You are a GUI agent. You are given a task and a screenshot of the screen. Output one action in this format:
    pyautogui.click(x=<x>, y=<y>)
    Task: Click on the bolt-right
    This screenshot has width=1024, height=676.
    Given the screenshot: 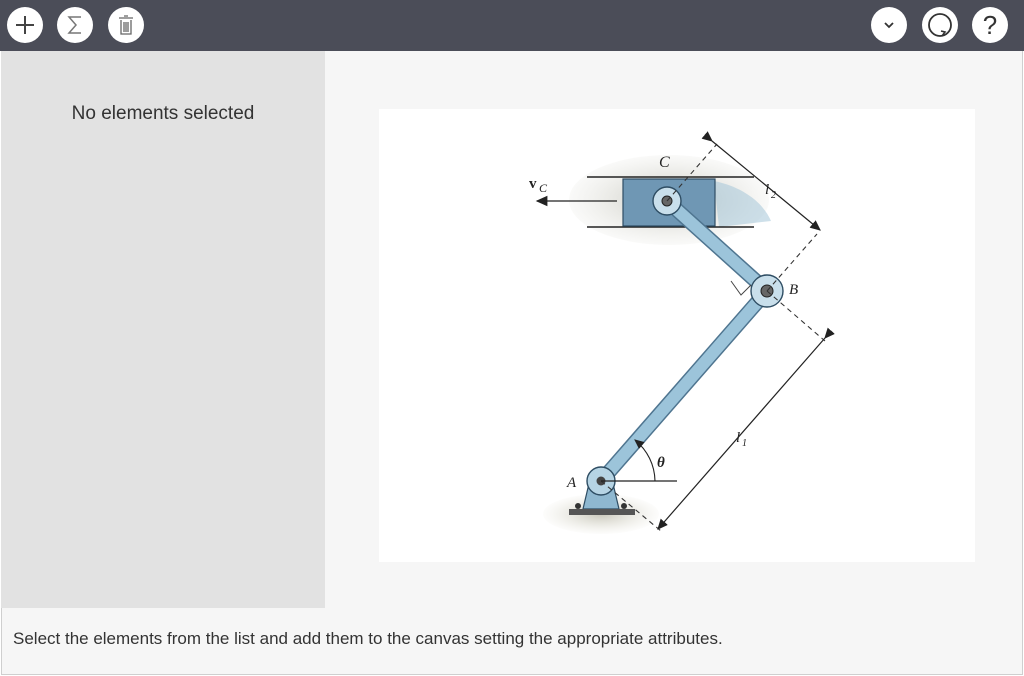 What is the action you would take?
    pyautogui.click(x=624, y=506)
    